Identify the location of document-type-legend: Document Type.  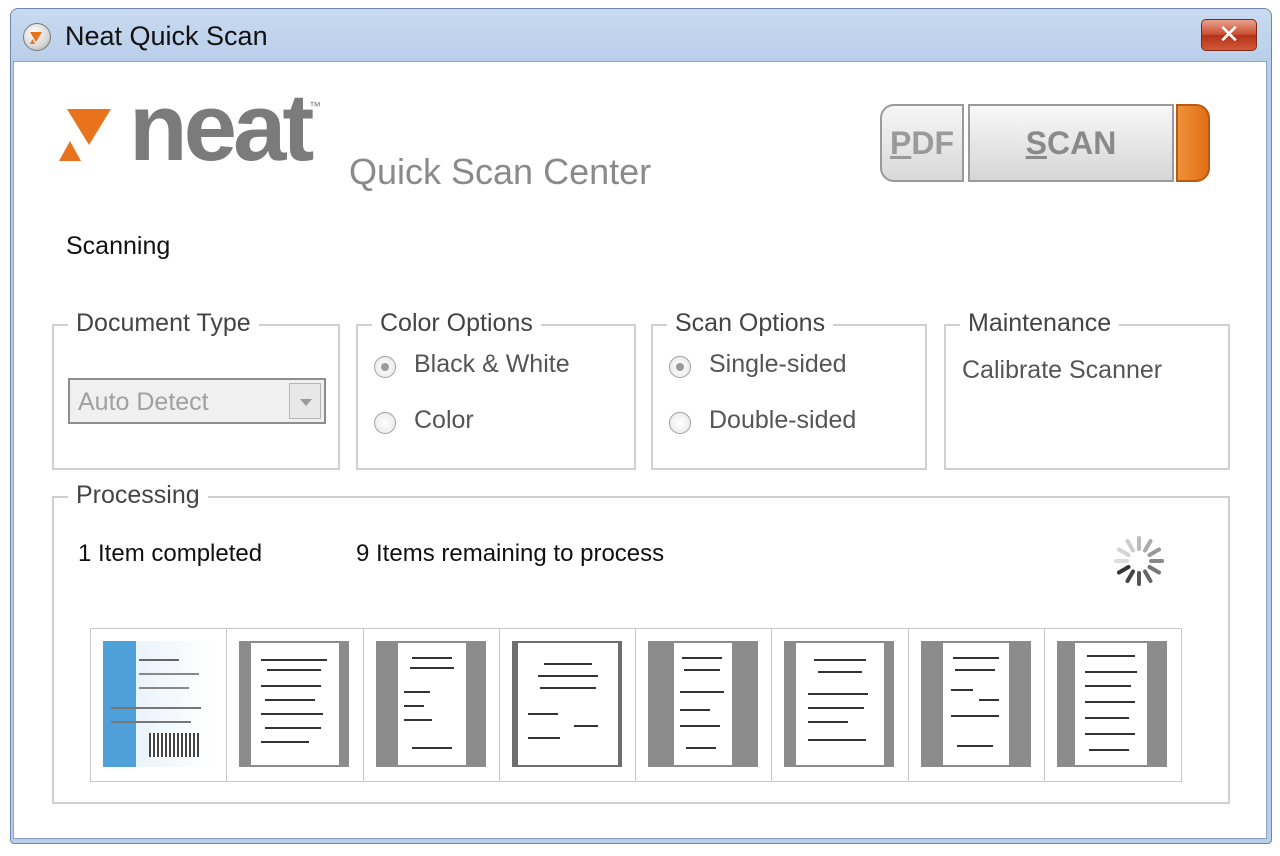
(163, 323).